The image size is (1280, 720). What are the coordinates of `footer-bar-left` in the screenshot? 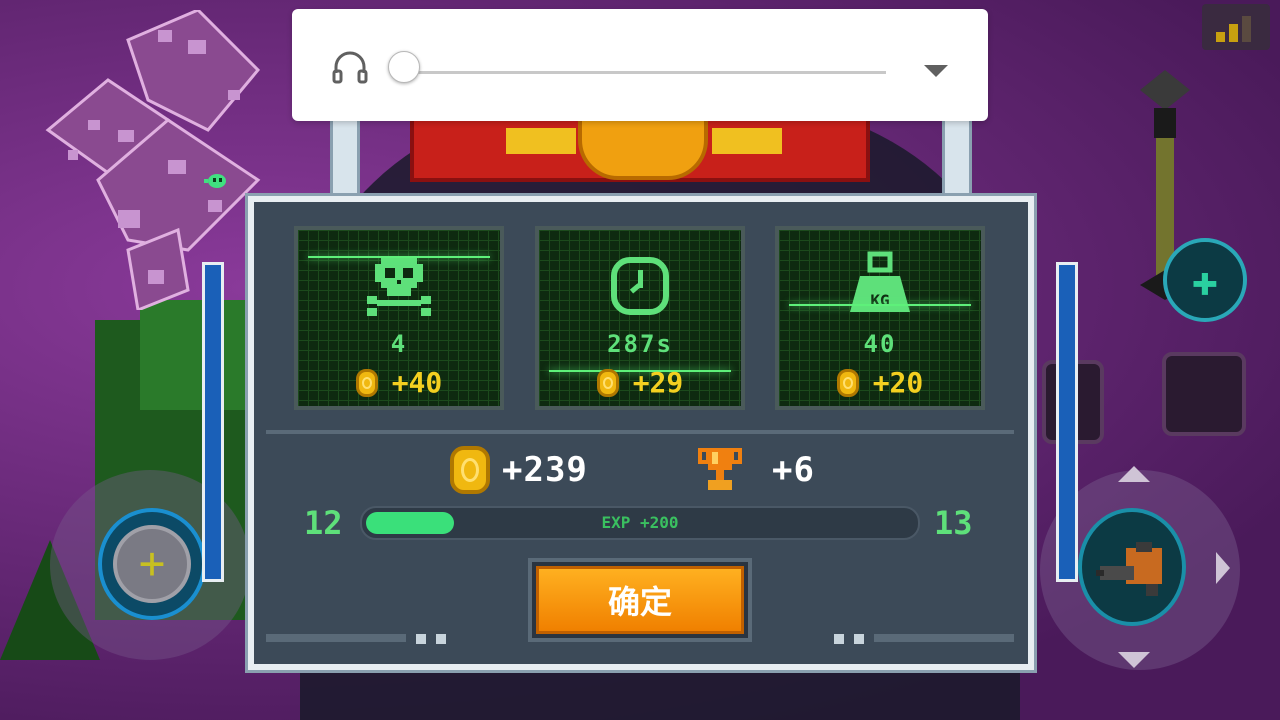 It's located at (336, 638).